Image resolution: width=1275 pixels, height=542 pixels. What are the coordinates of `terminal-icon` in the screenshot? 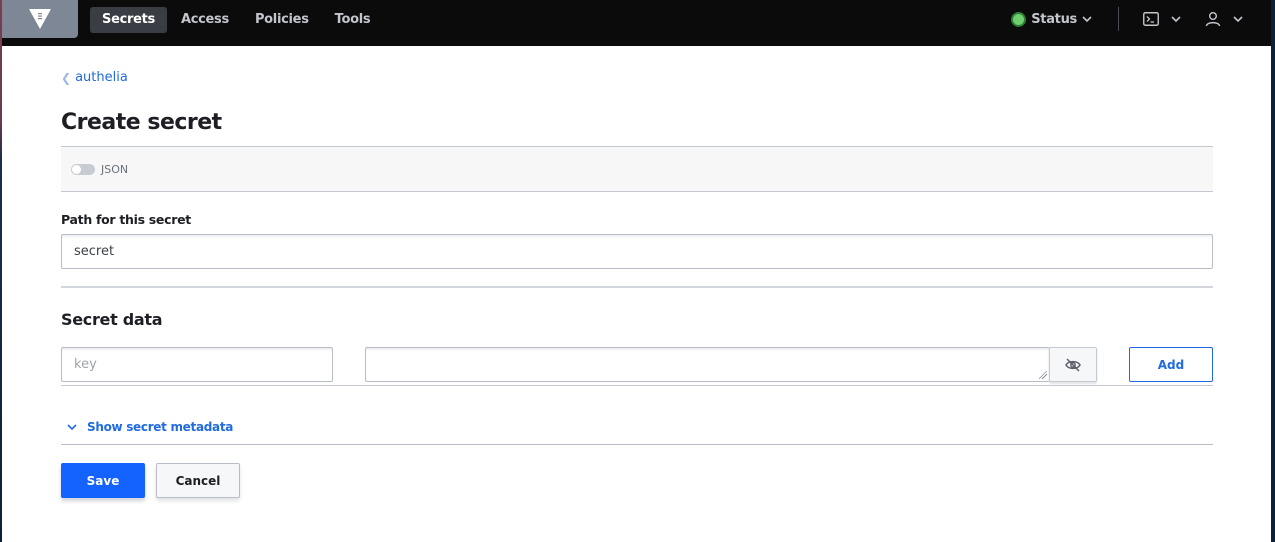 It's located at (1151, 19).